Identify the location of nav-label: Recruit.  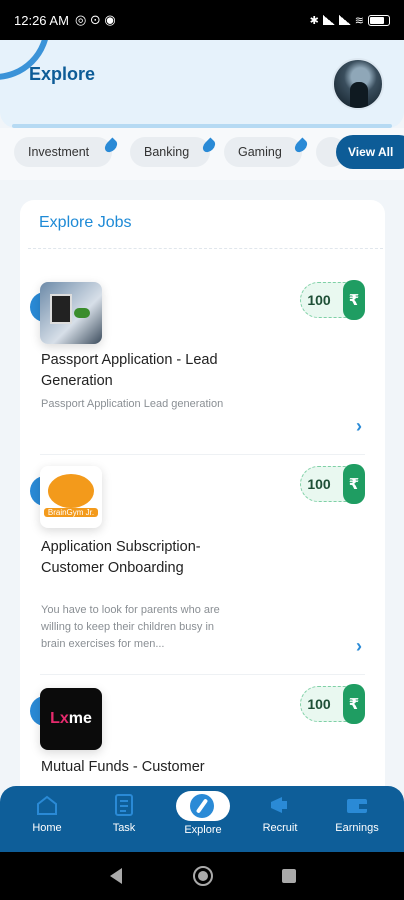
(280, 828).